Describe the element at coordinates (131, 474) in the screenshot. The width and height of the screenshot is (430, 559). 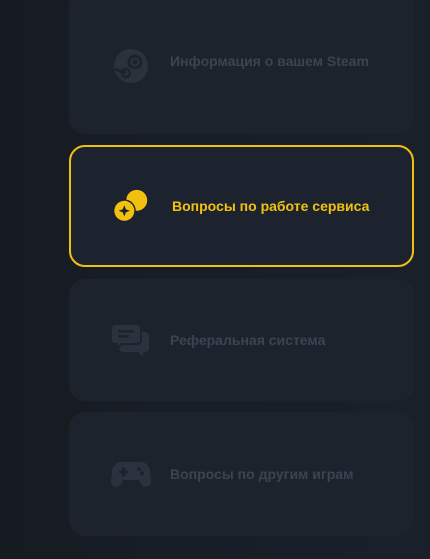
I see `gamepad-icon` at that location.